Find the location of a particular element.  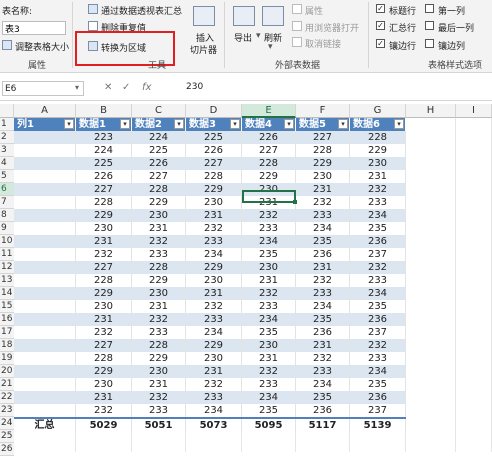

row-header-5: 5 is located at coordinates (7, 176).